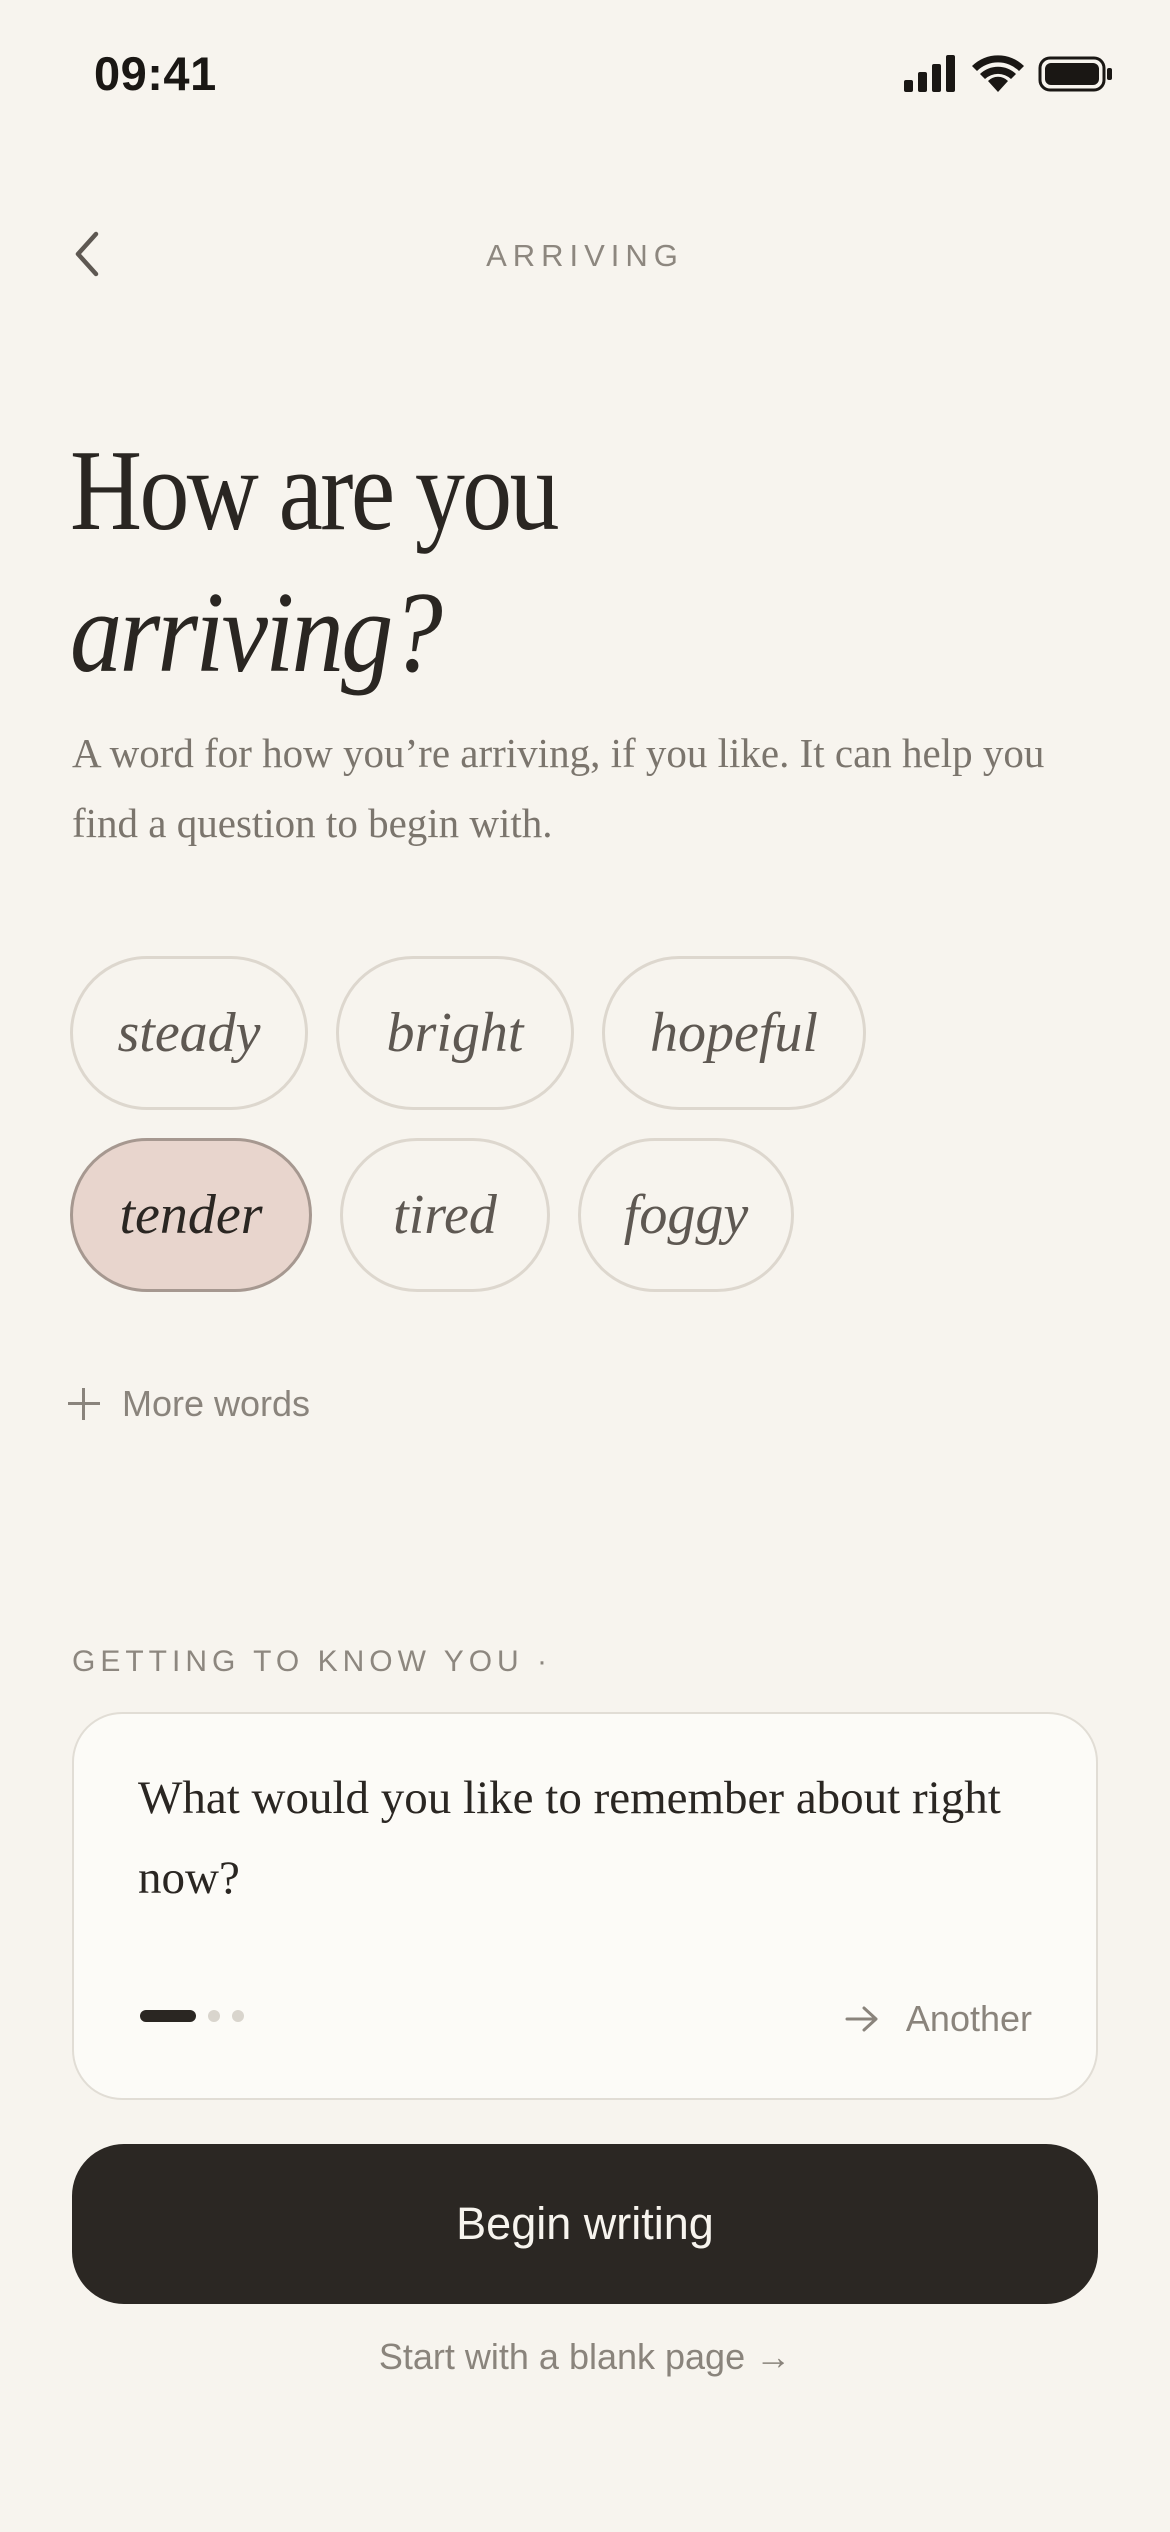 The height and width of the screenshot is (2532, 1170). What do you see at coordinates (861, 2019) in the screenshot?
I see `arrow-right-icon` at bounding box center [861, 2019].